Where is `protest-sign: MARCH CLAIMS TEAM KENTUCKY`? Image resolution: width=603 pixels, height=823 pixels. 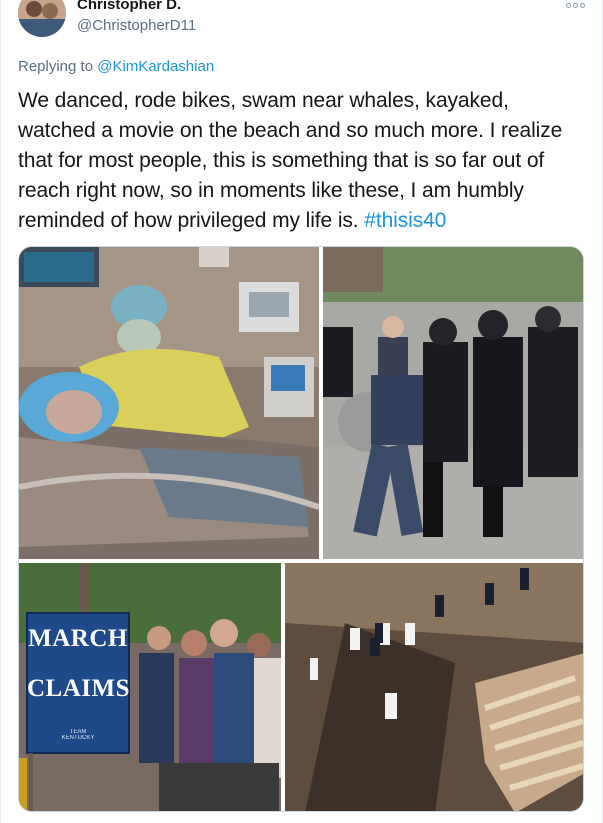
protest-sign: MARCH CLAIMS TEAM KENTUCKY is located at coordinates (79, 683).